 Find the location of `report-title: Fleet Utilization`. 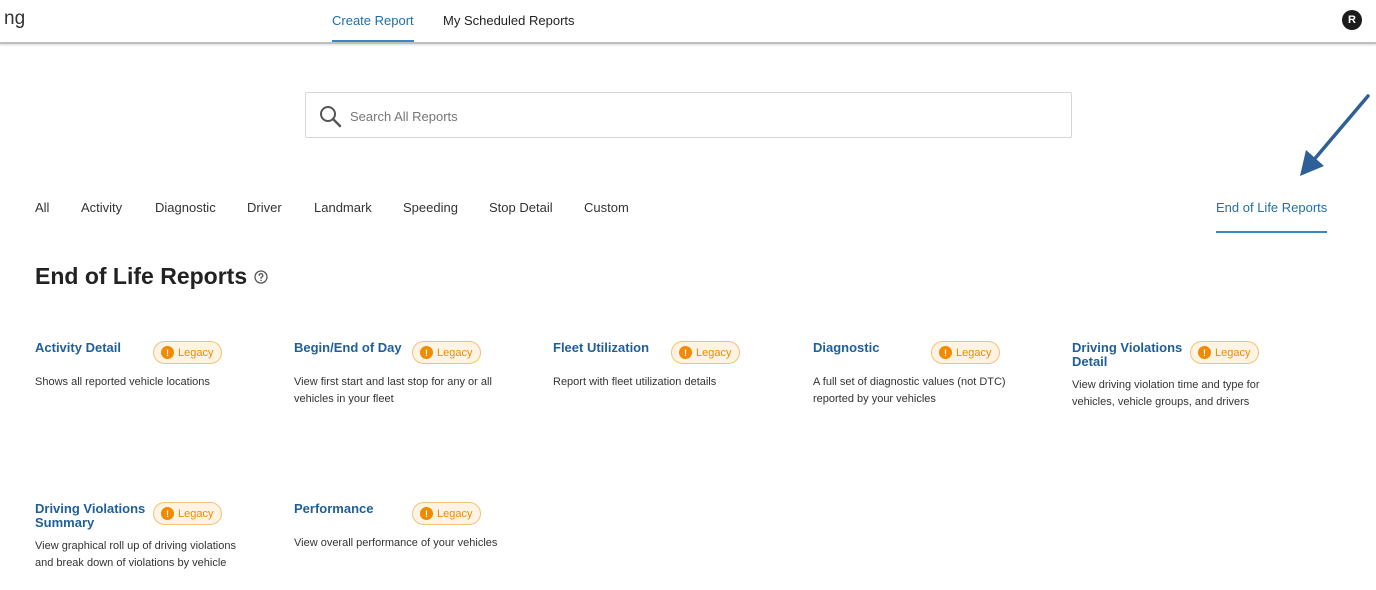

report-title: Fleet Utilization is located at coordinates (609, 348).